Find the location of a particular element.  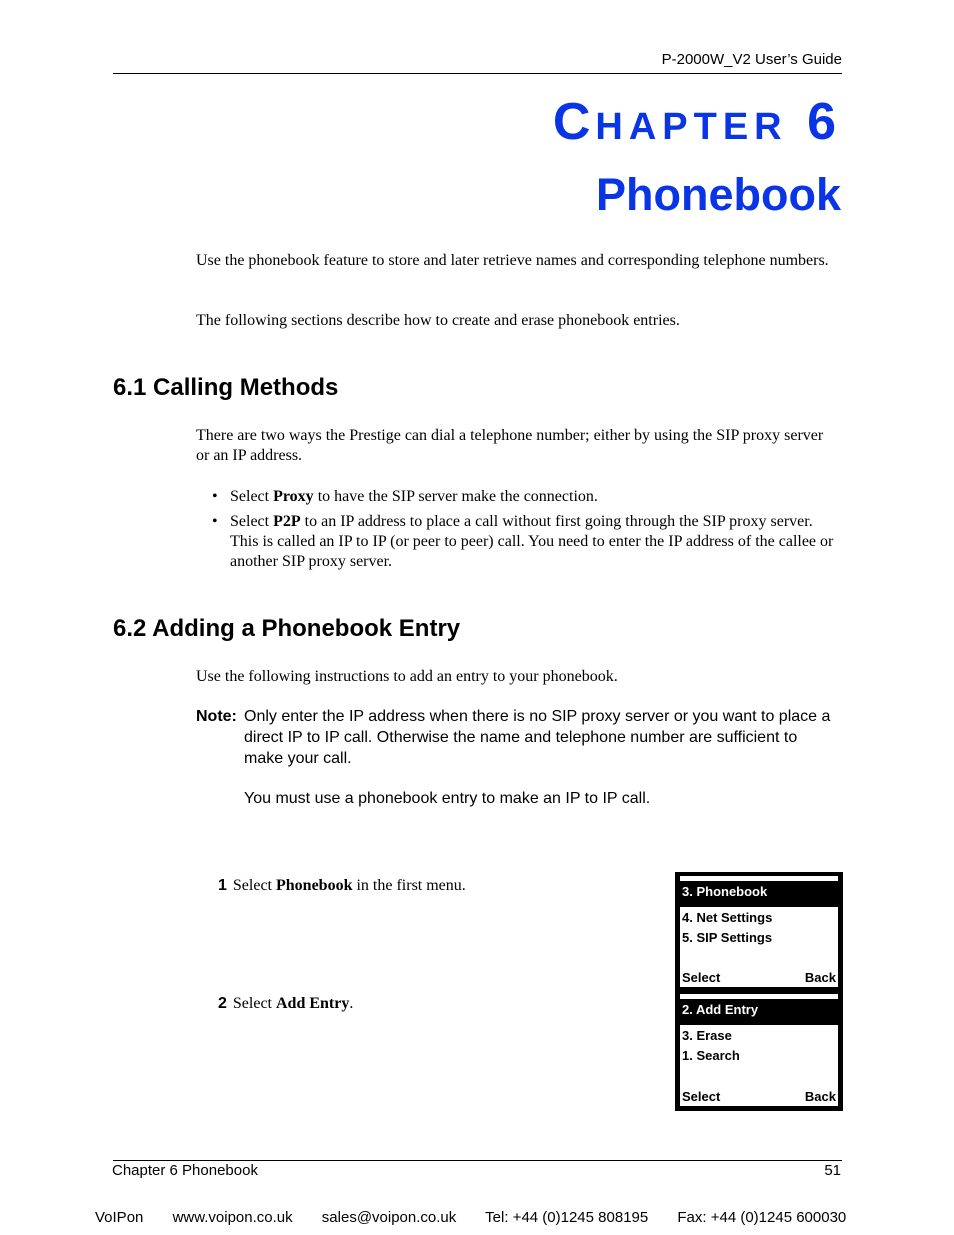

chapter-label-rest: HAPTER is located at coordinates (691, 127).